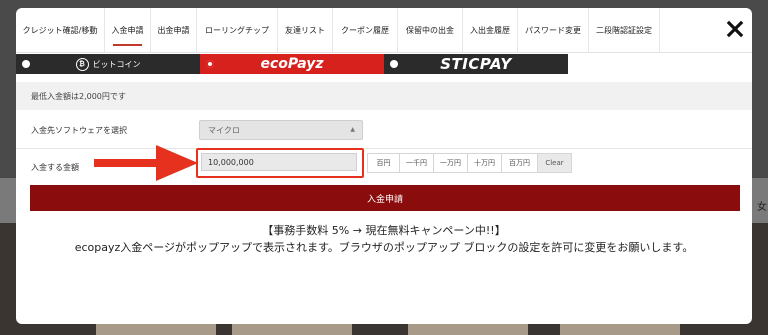 The image size is (768, 335). I want to click on tab-deposit-request: 入金申請, so click(128, 30).